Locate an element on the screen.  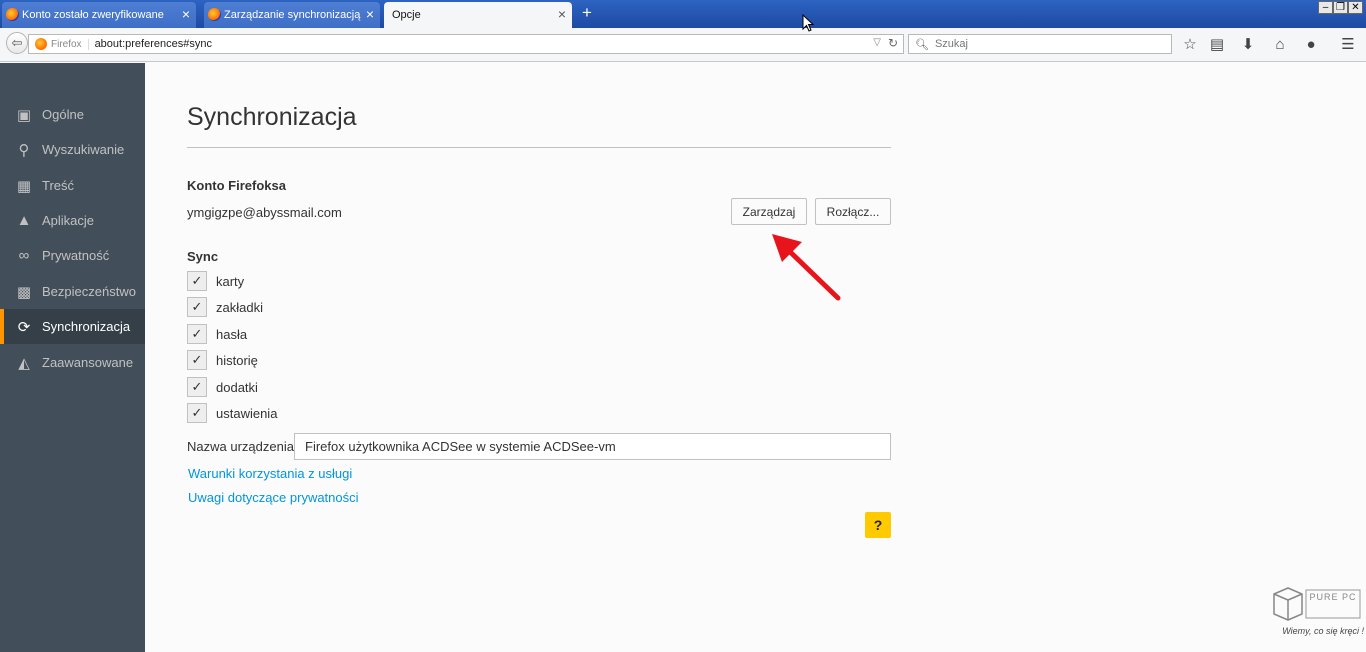
manage-button: Zarządzaj is located at coordinates (769, 211).